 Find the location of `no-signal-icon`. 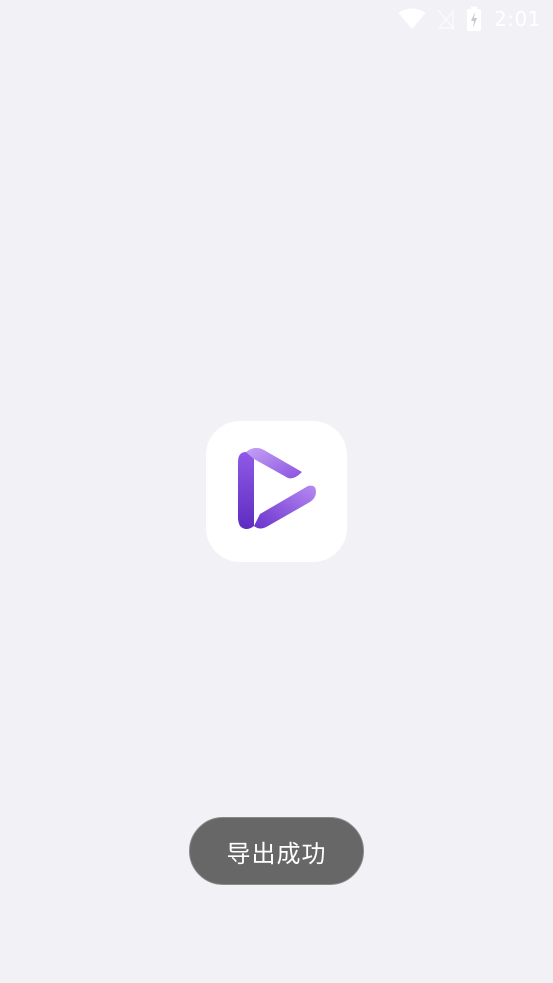

no-signal-icon is located at coordinates (446, 19).